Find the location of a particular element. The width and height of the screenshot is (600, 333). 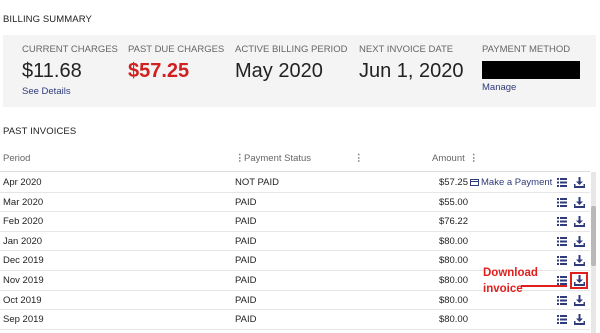

invoice-period: Apr 2020 is located at coordinates (22, 182).